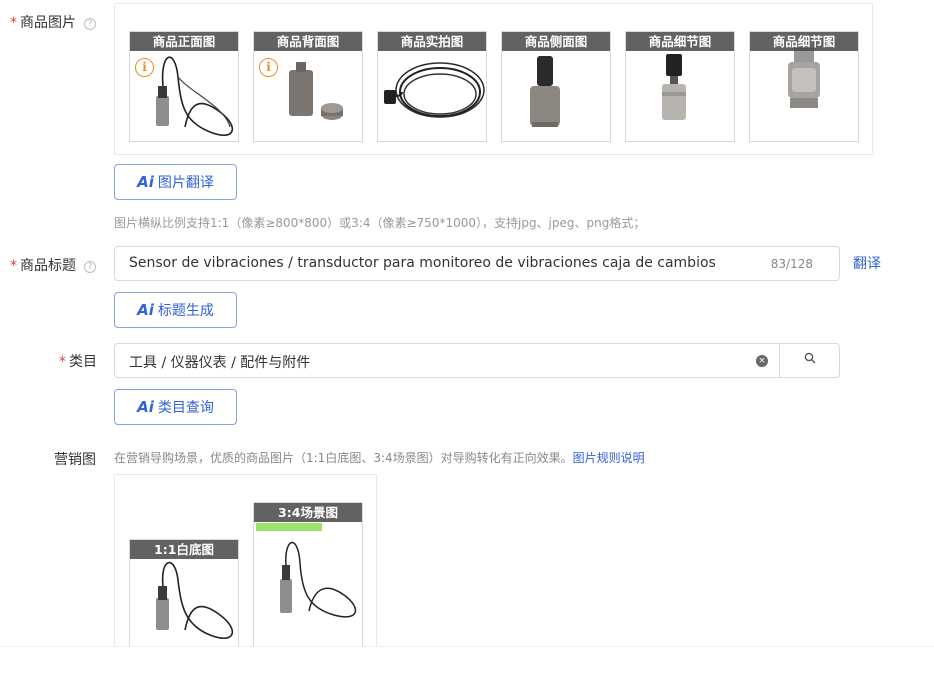 The width and height of the screenshot is (934, 693). I want to click on search-icon, so click(810, 358).